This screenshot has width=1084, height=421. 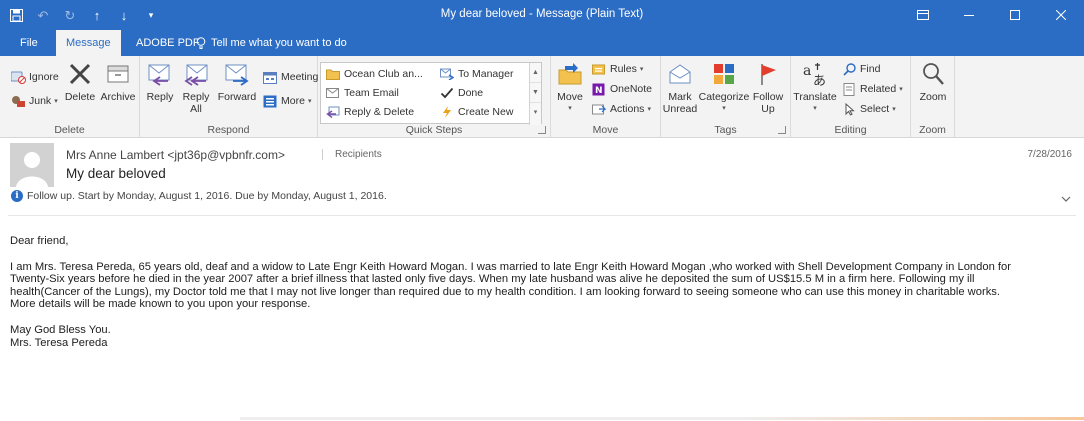 What do you see at coordinates (237, 81) in the screenshot?
I see `forward-button: Forward` at bounding box center [237, 81].